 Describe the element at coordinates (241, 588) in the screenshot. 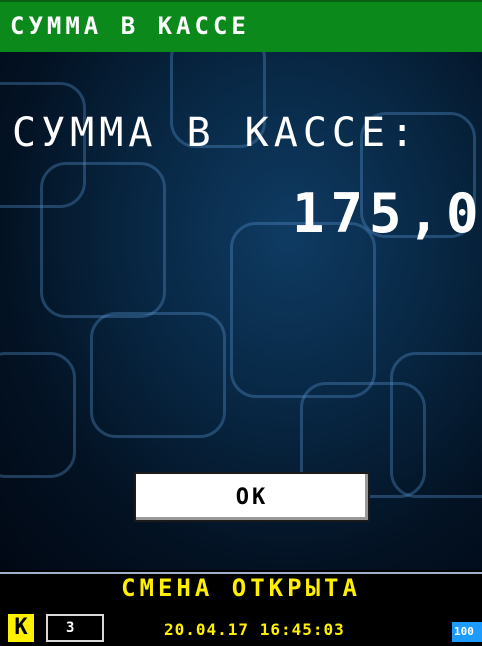

I see `shift-status: СМЕНА ОТКРЫТА` at that location.